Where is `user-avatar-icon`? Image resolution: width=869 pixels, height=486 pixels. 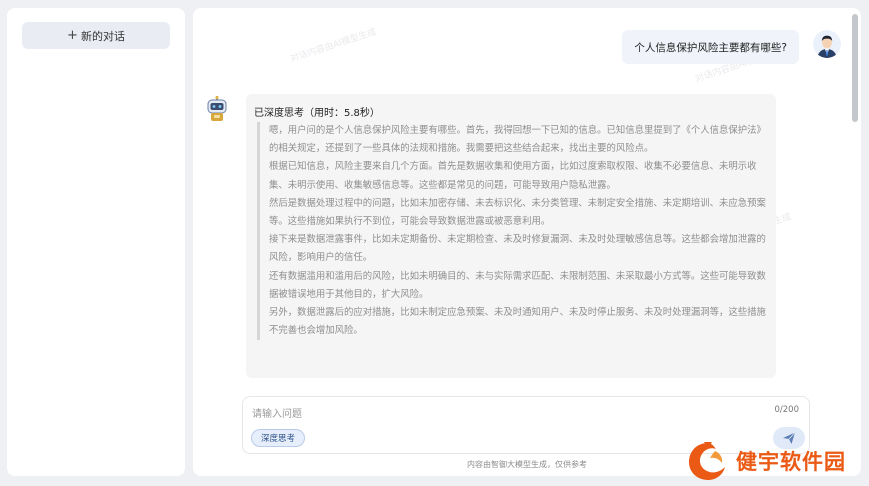
user-avatar-icon is located at coordinates (827, 44).